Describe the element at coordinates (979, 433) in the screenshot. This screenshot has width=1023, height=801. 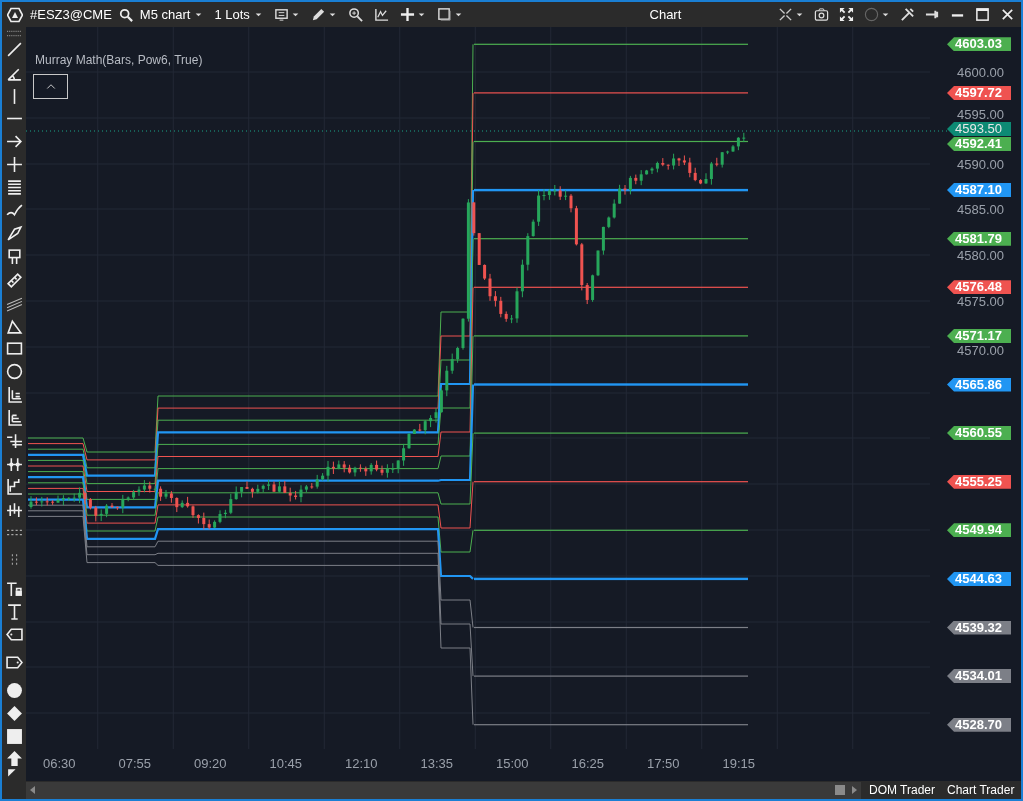
I see `price-level-tag: 4560.55` at that location.